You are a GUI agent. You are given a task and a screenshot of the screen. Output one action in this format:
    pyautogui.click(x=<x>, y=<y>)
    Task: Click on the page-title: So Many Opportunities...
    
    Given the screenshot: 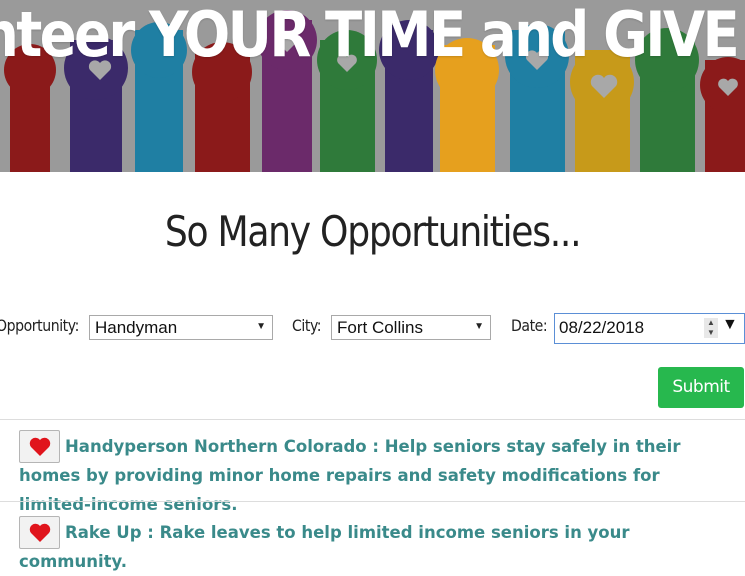 What is the action you would take?
    pyautogui.click(x=372, y=231)
    